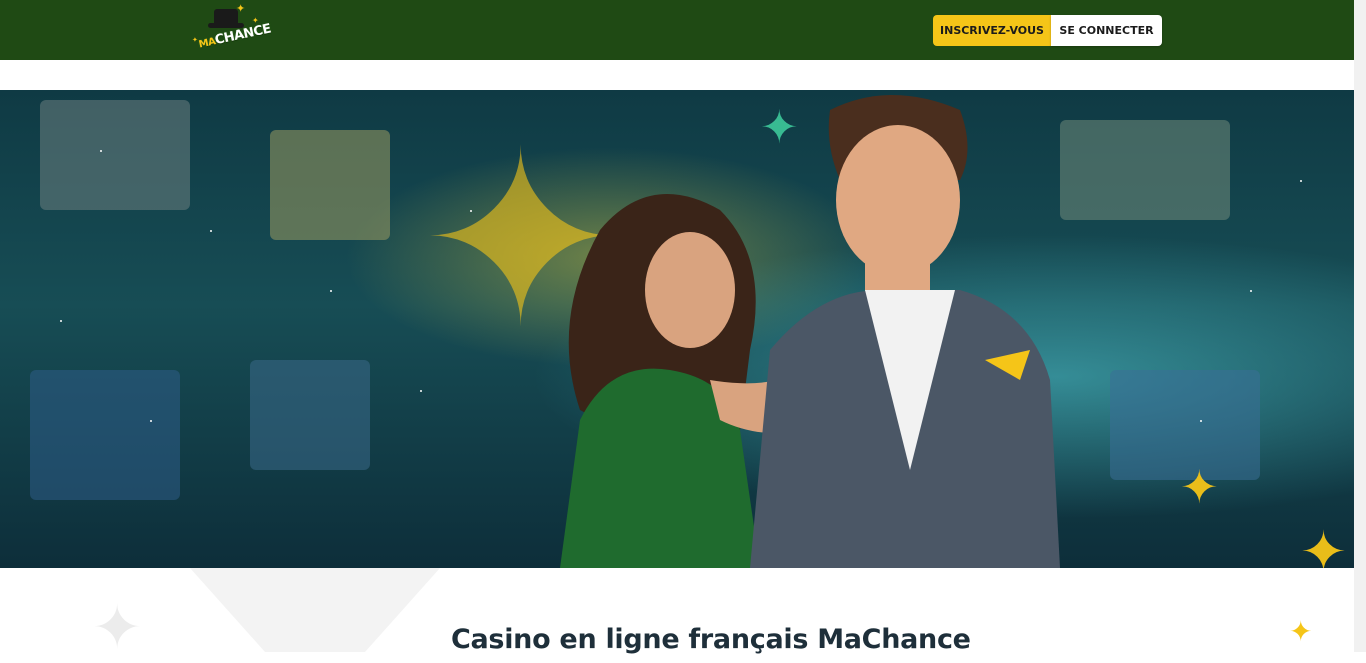 This screenshot has width=1366, height=663. Describe the element at coordinates (226, 18) in the screenshot. I see `top-hat-icon` at that location.